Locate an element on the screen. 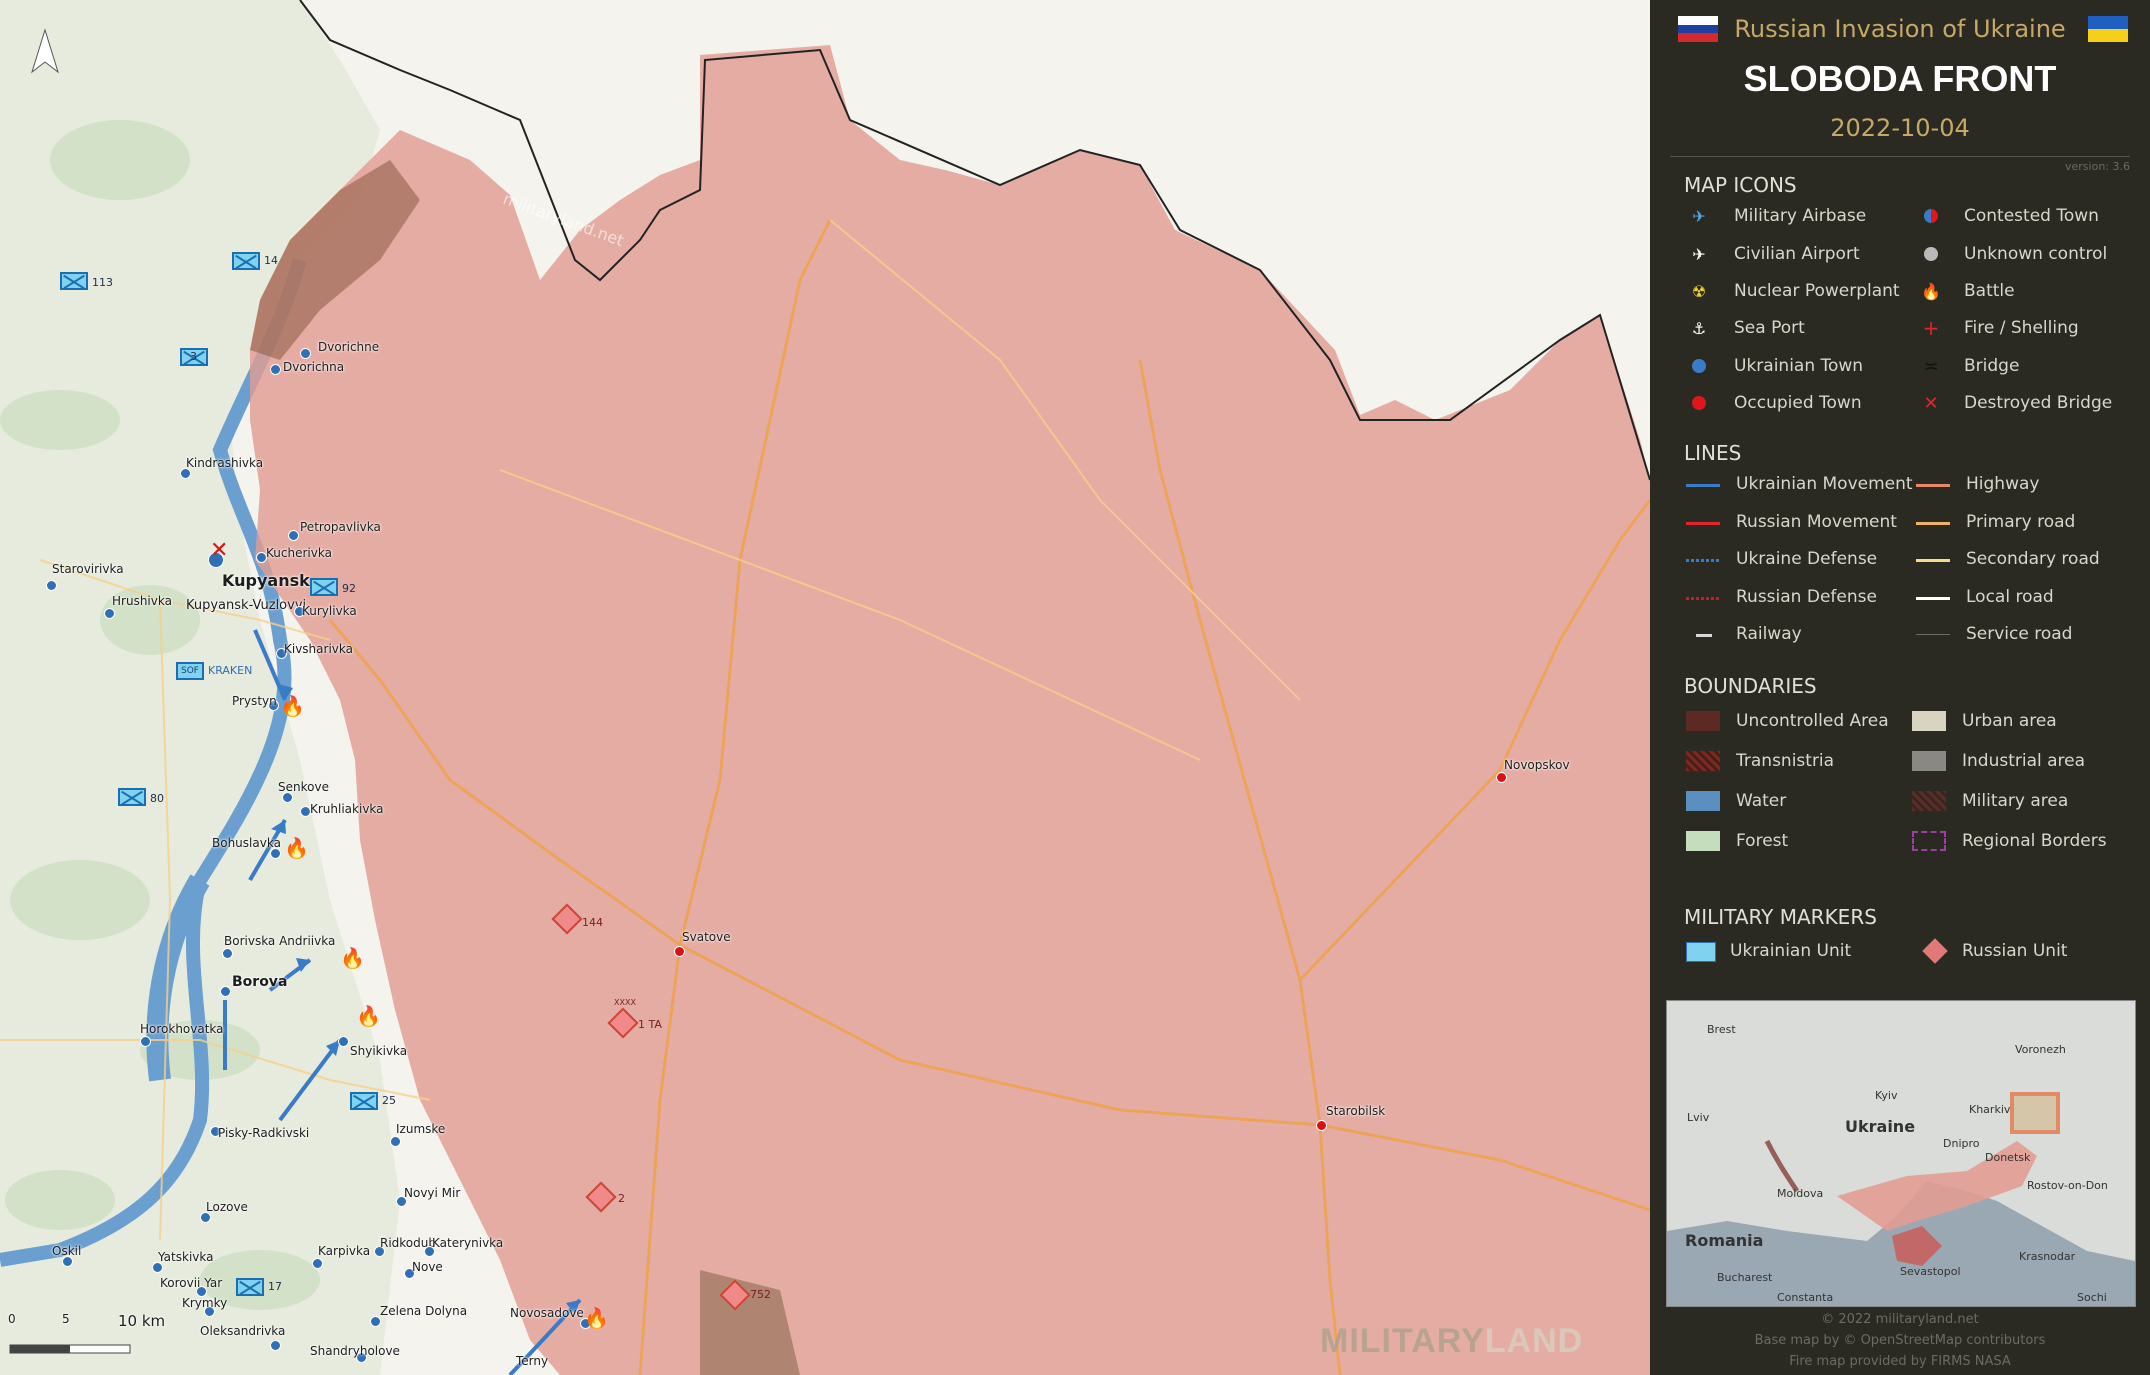 This screenshot has height=1375, width=2150. unit-label: 25 is located at coordinates (389, 1100).